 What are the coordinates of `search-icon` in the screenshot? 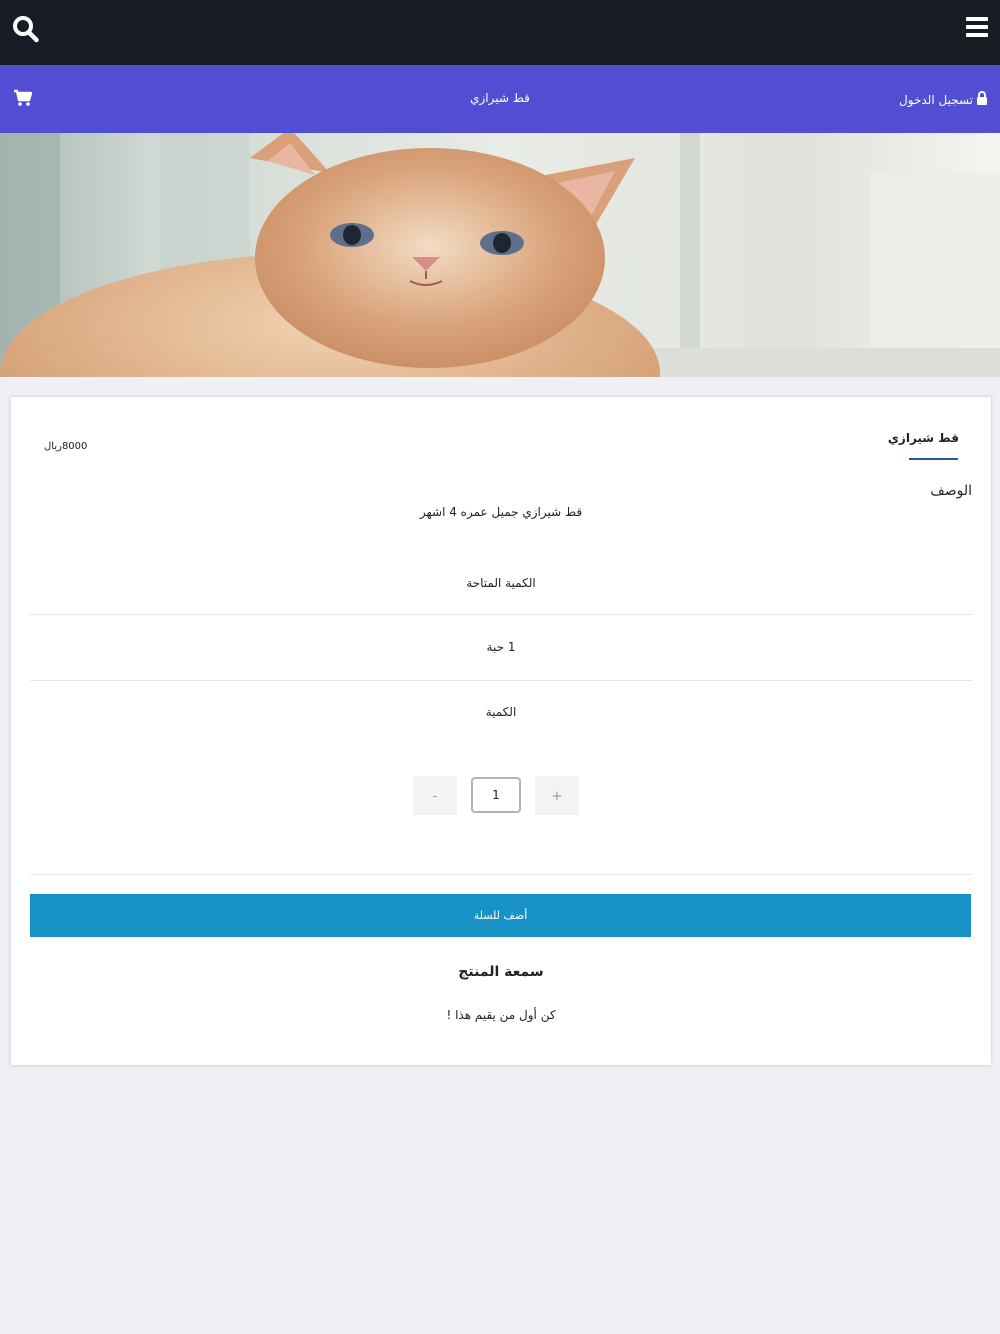 It's located at (26, 29).